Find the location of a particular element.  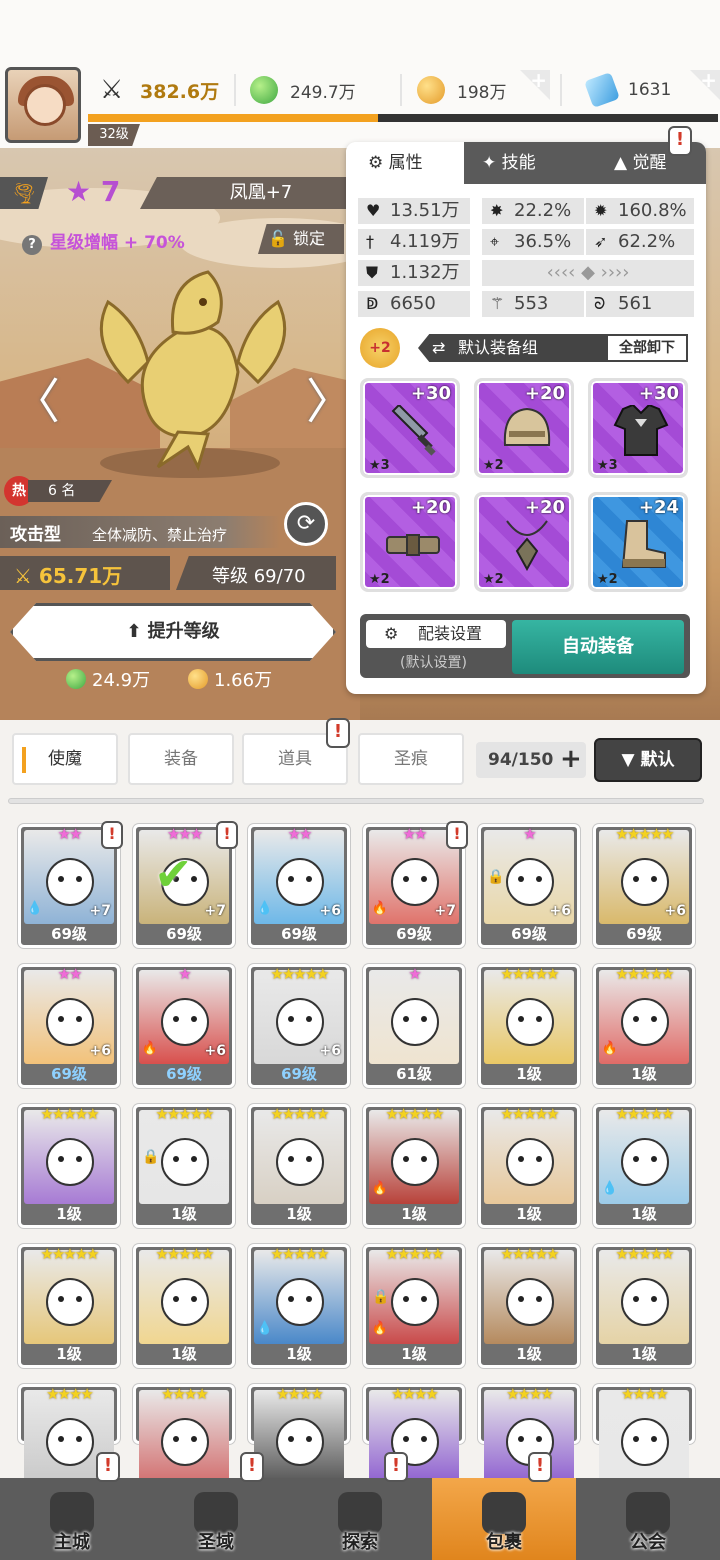

nav-item-explore: 探索! is located at coordinates (360, 1506).